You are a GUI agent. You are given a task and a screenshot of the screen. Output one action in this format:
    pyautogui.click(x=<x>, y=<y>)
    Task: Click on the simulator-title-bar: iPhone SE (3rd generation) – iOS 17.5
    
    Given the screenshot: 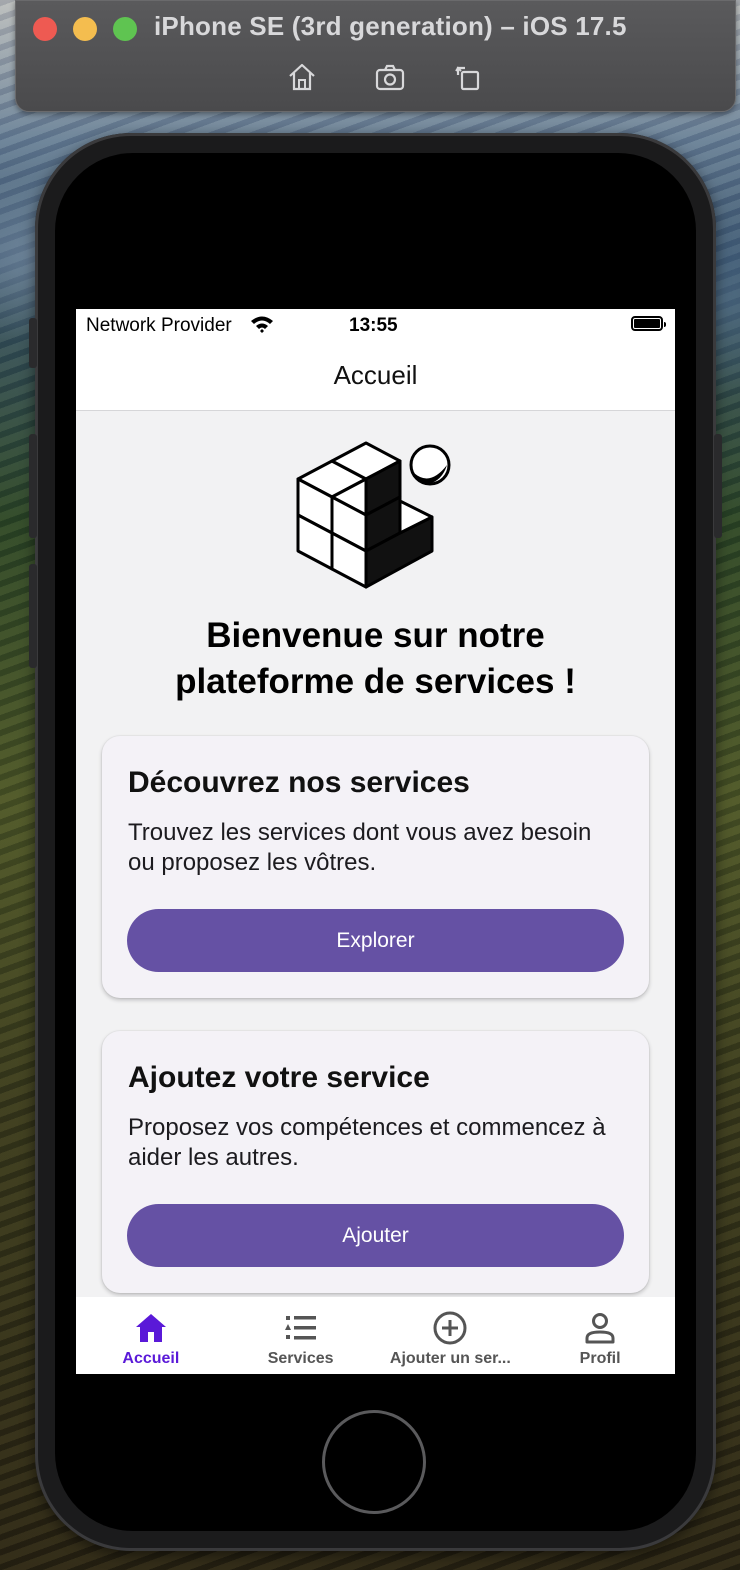 What is the action you would take?
    pyautogui.click(x=375, y=56)
    